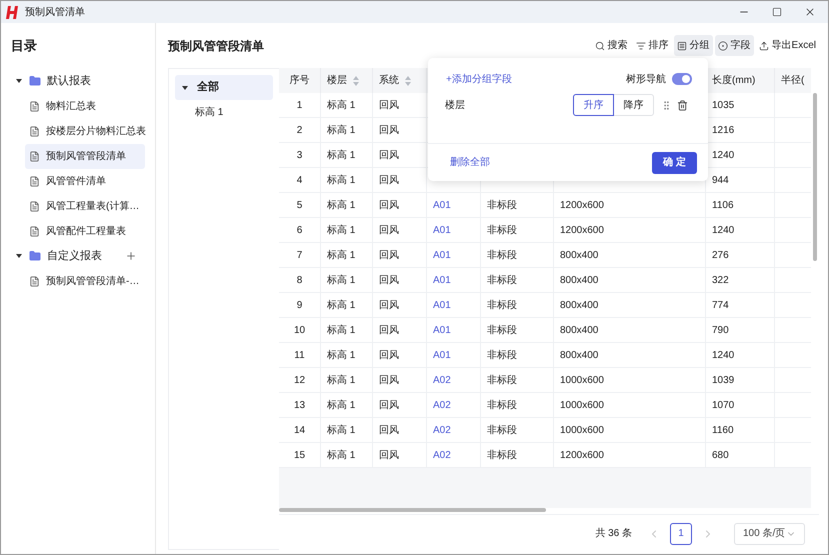 The width and height of the screenshot is (829, 555). Describe the element at coordinates (682, 105) in the screenshot. I see `trash-icon` at that location.